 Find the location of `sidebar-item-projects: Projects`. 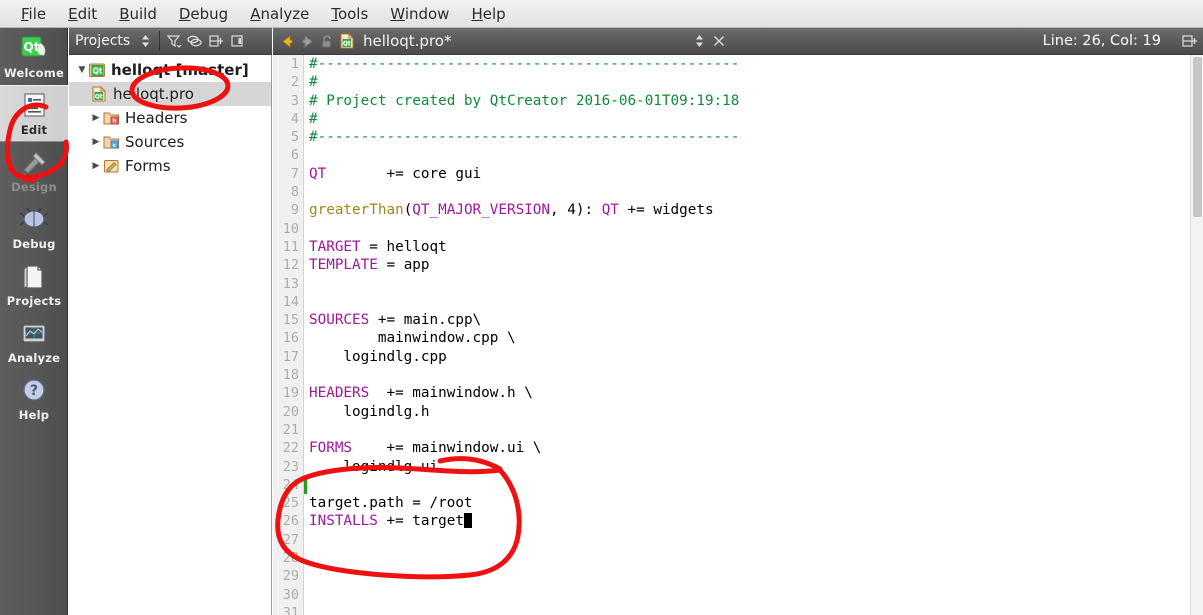

sidebar-item-projects: Projects is located at coordinates (34, 284).